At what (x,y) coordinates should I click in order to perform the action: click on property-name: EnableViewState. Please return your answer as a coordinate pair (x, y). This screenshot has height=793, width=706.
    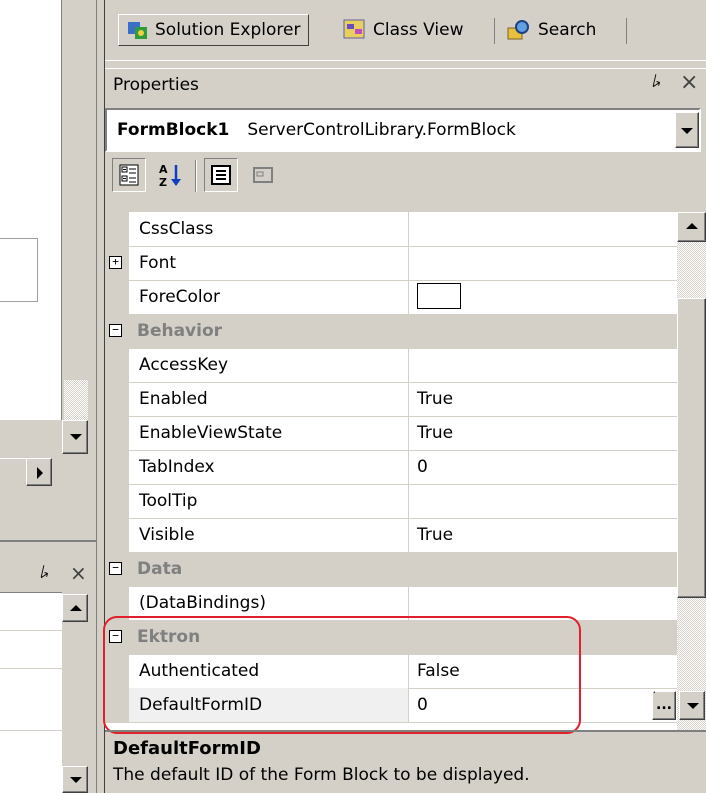
    Looking at the image, I should click on (269, 433).